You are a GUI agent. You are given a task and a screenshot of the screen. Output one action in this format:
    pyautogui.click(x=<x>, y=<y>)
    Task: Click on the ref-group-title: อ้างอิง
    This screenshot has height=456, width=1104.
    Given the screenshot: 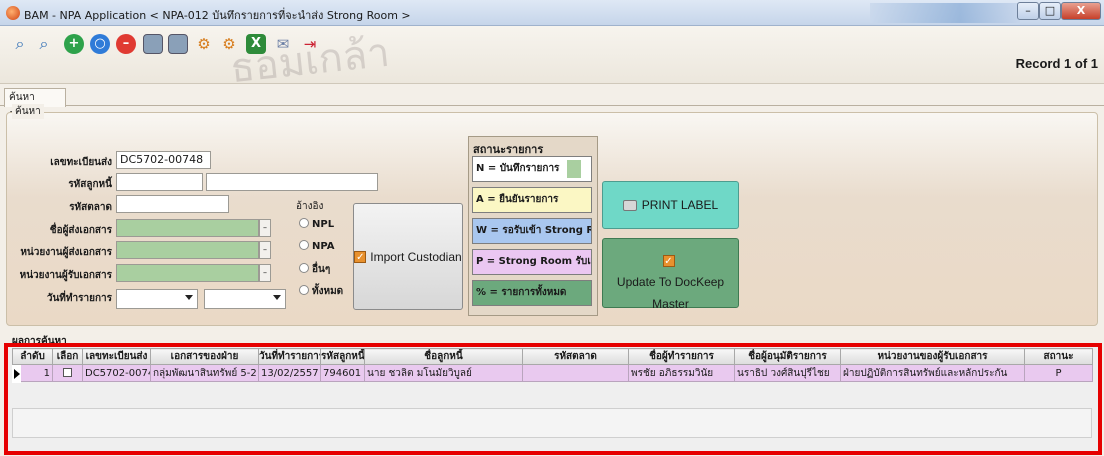 What is the action you would take?
    pyautogui.click(x=310, y=206)
    